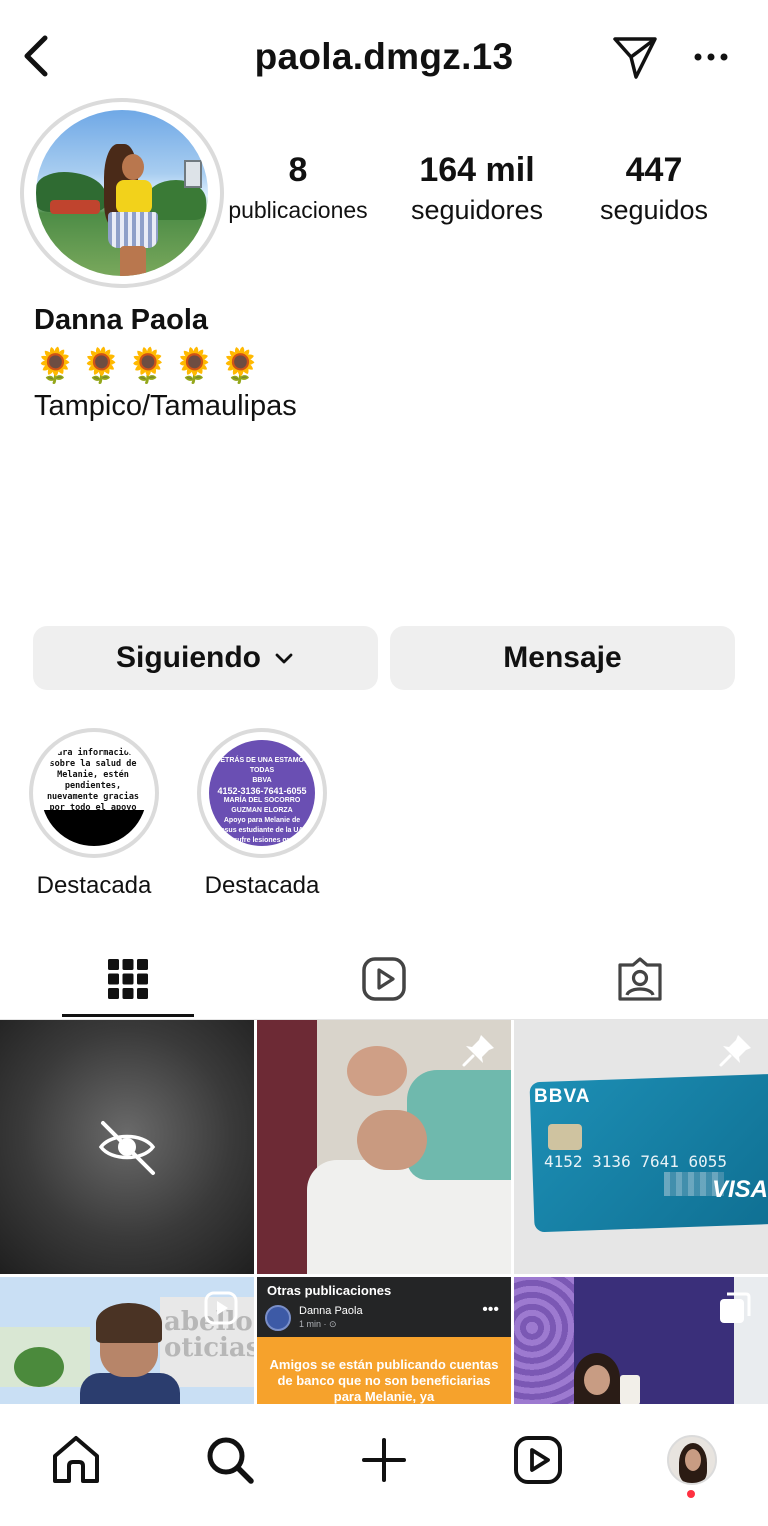  I want to click on nav-search, so click(230, 1460).